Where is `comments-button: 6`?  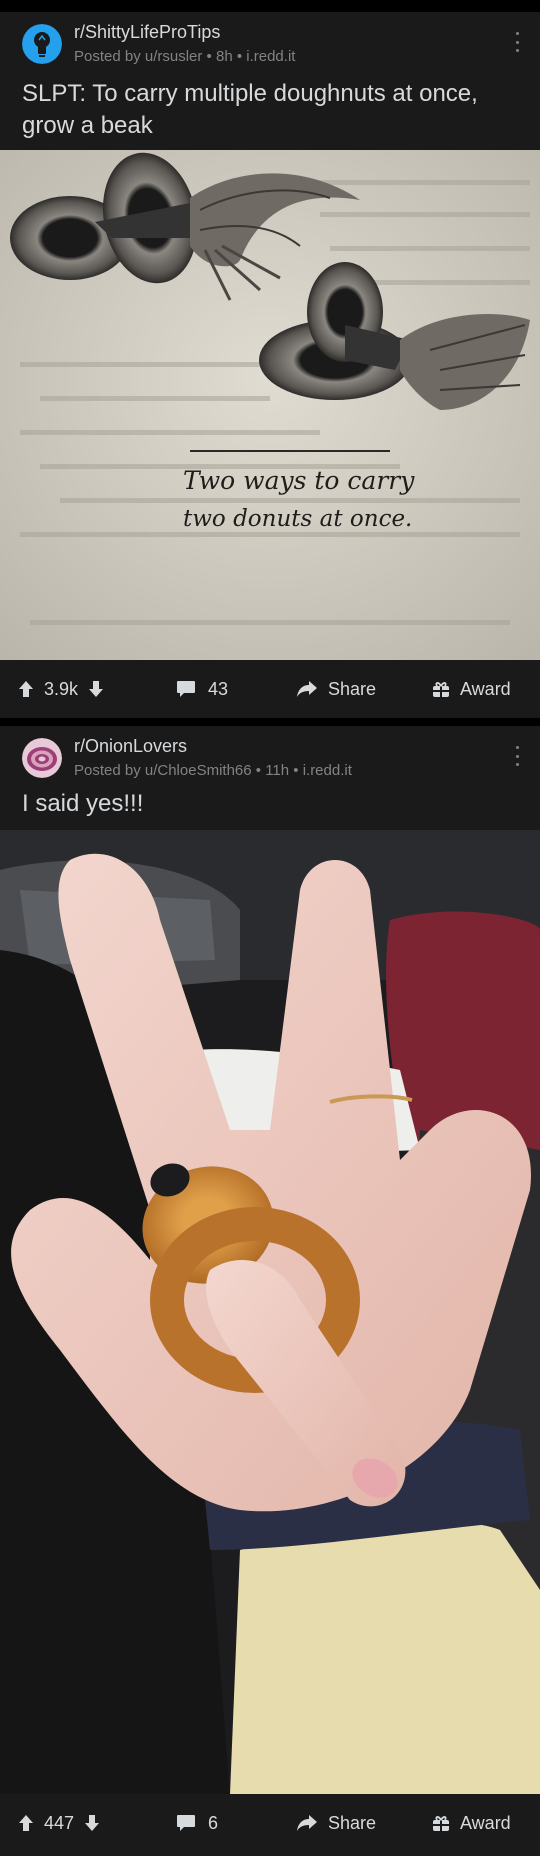
comments-button: 6 is located at coordinates (197, 1823).